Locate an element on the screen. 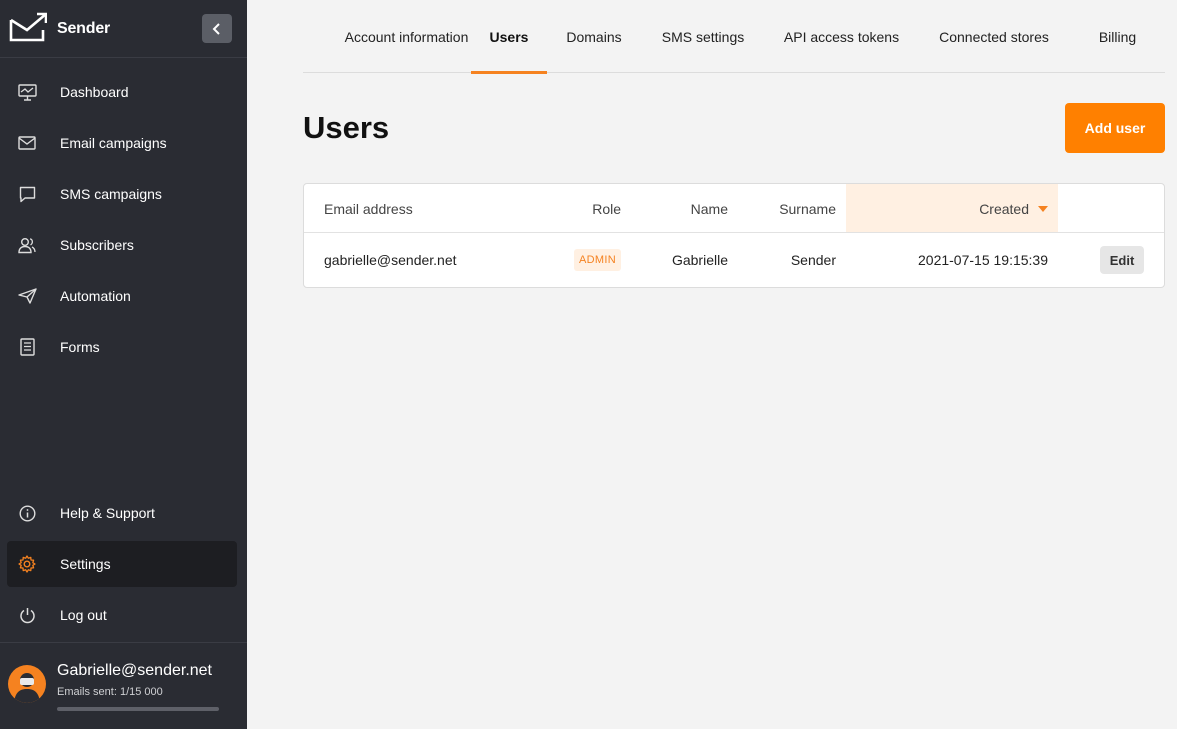 The height and width of the screenshot is (729, 1177). sidebar-item-settings: Settings is located at coordinates (122, 564).